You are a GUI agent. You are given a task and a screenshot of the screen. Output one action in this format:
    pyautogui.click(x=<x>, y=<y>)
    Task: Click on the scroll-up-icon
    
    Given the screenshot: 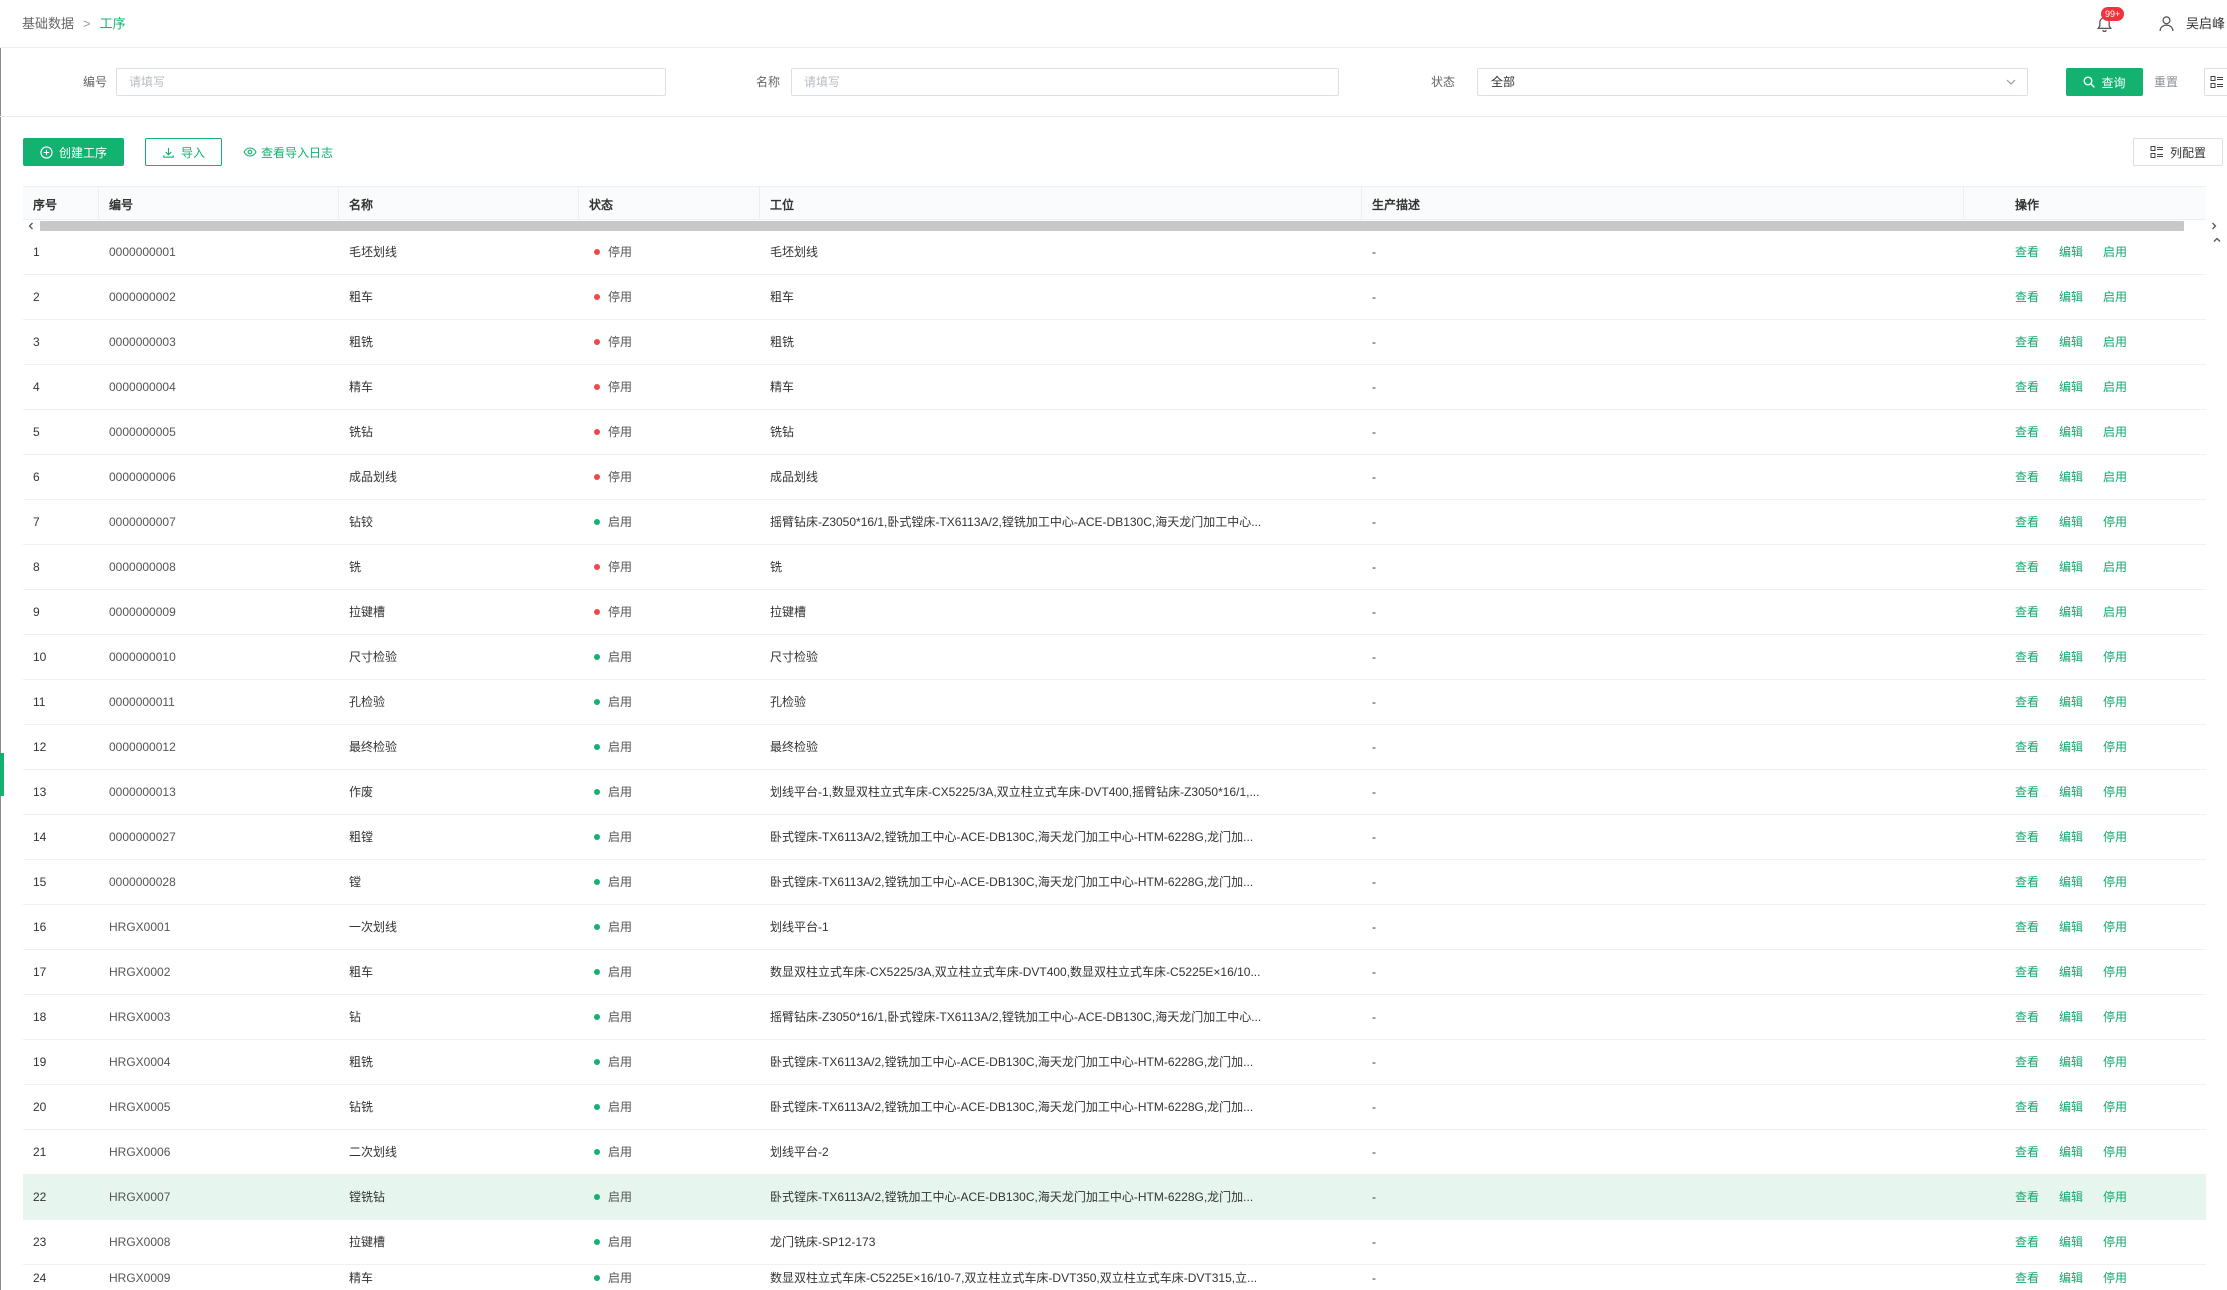 What is the action you would take?
    pyautogui.click(x=2217, y=240)
    